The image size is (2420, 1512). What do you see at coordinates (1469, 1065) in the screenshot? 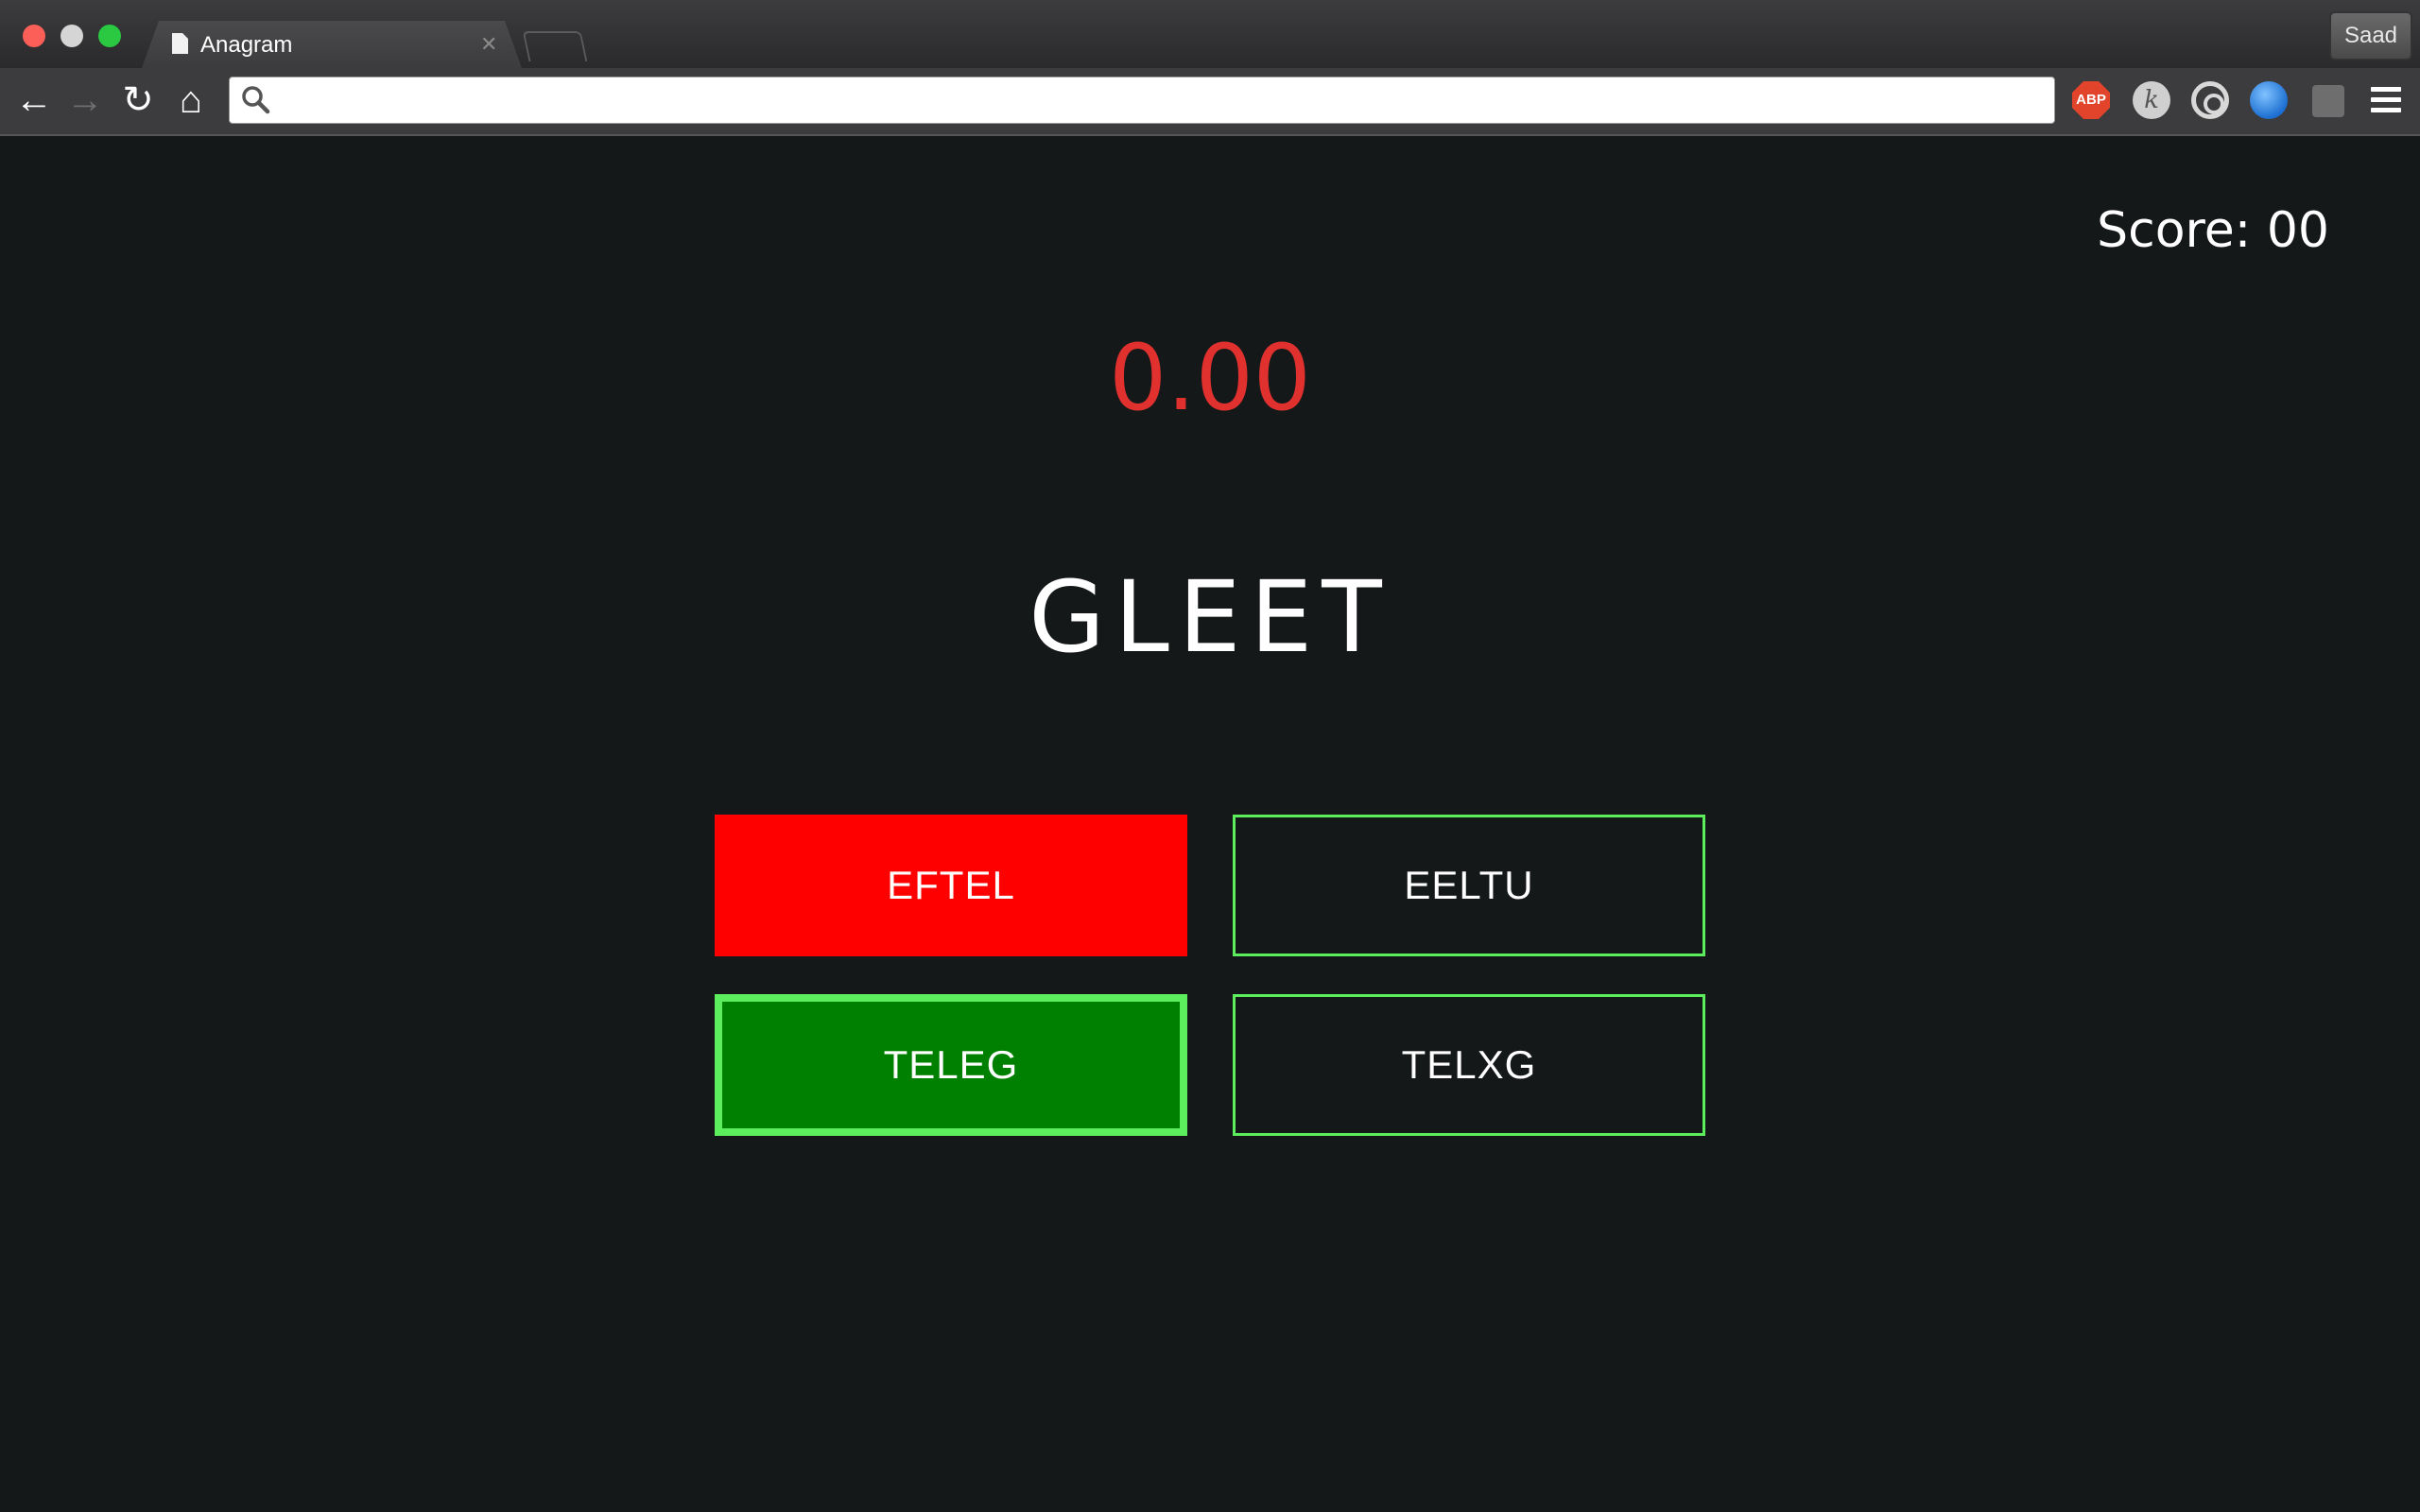
I see `answer-option-4: TELXG` at bounding box center [1469, 1065].